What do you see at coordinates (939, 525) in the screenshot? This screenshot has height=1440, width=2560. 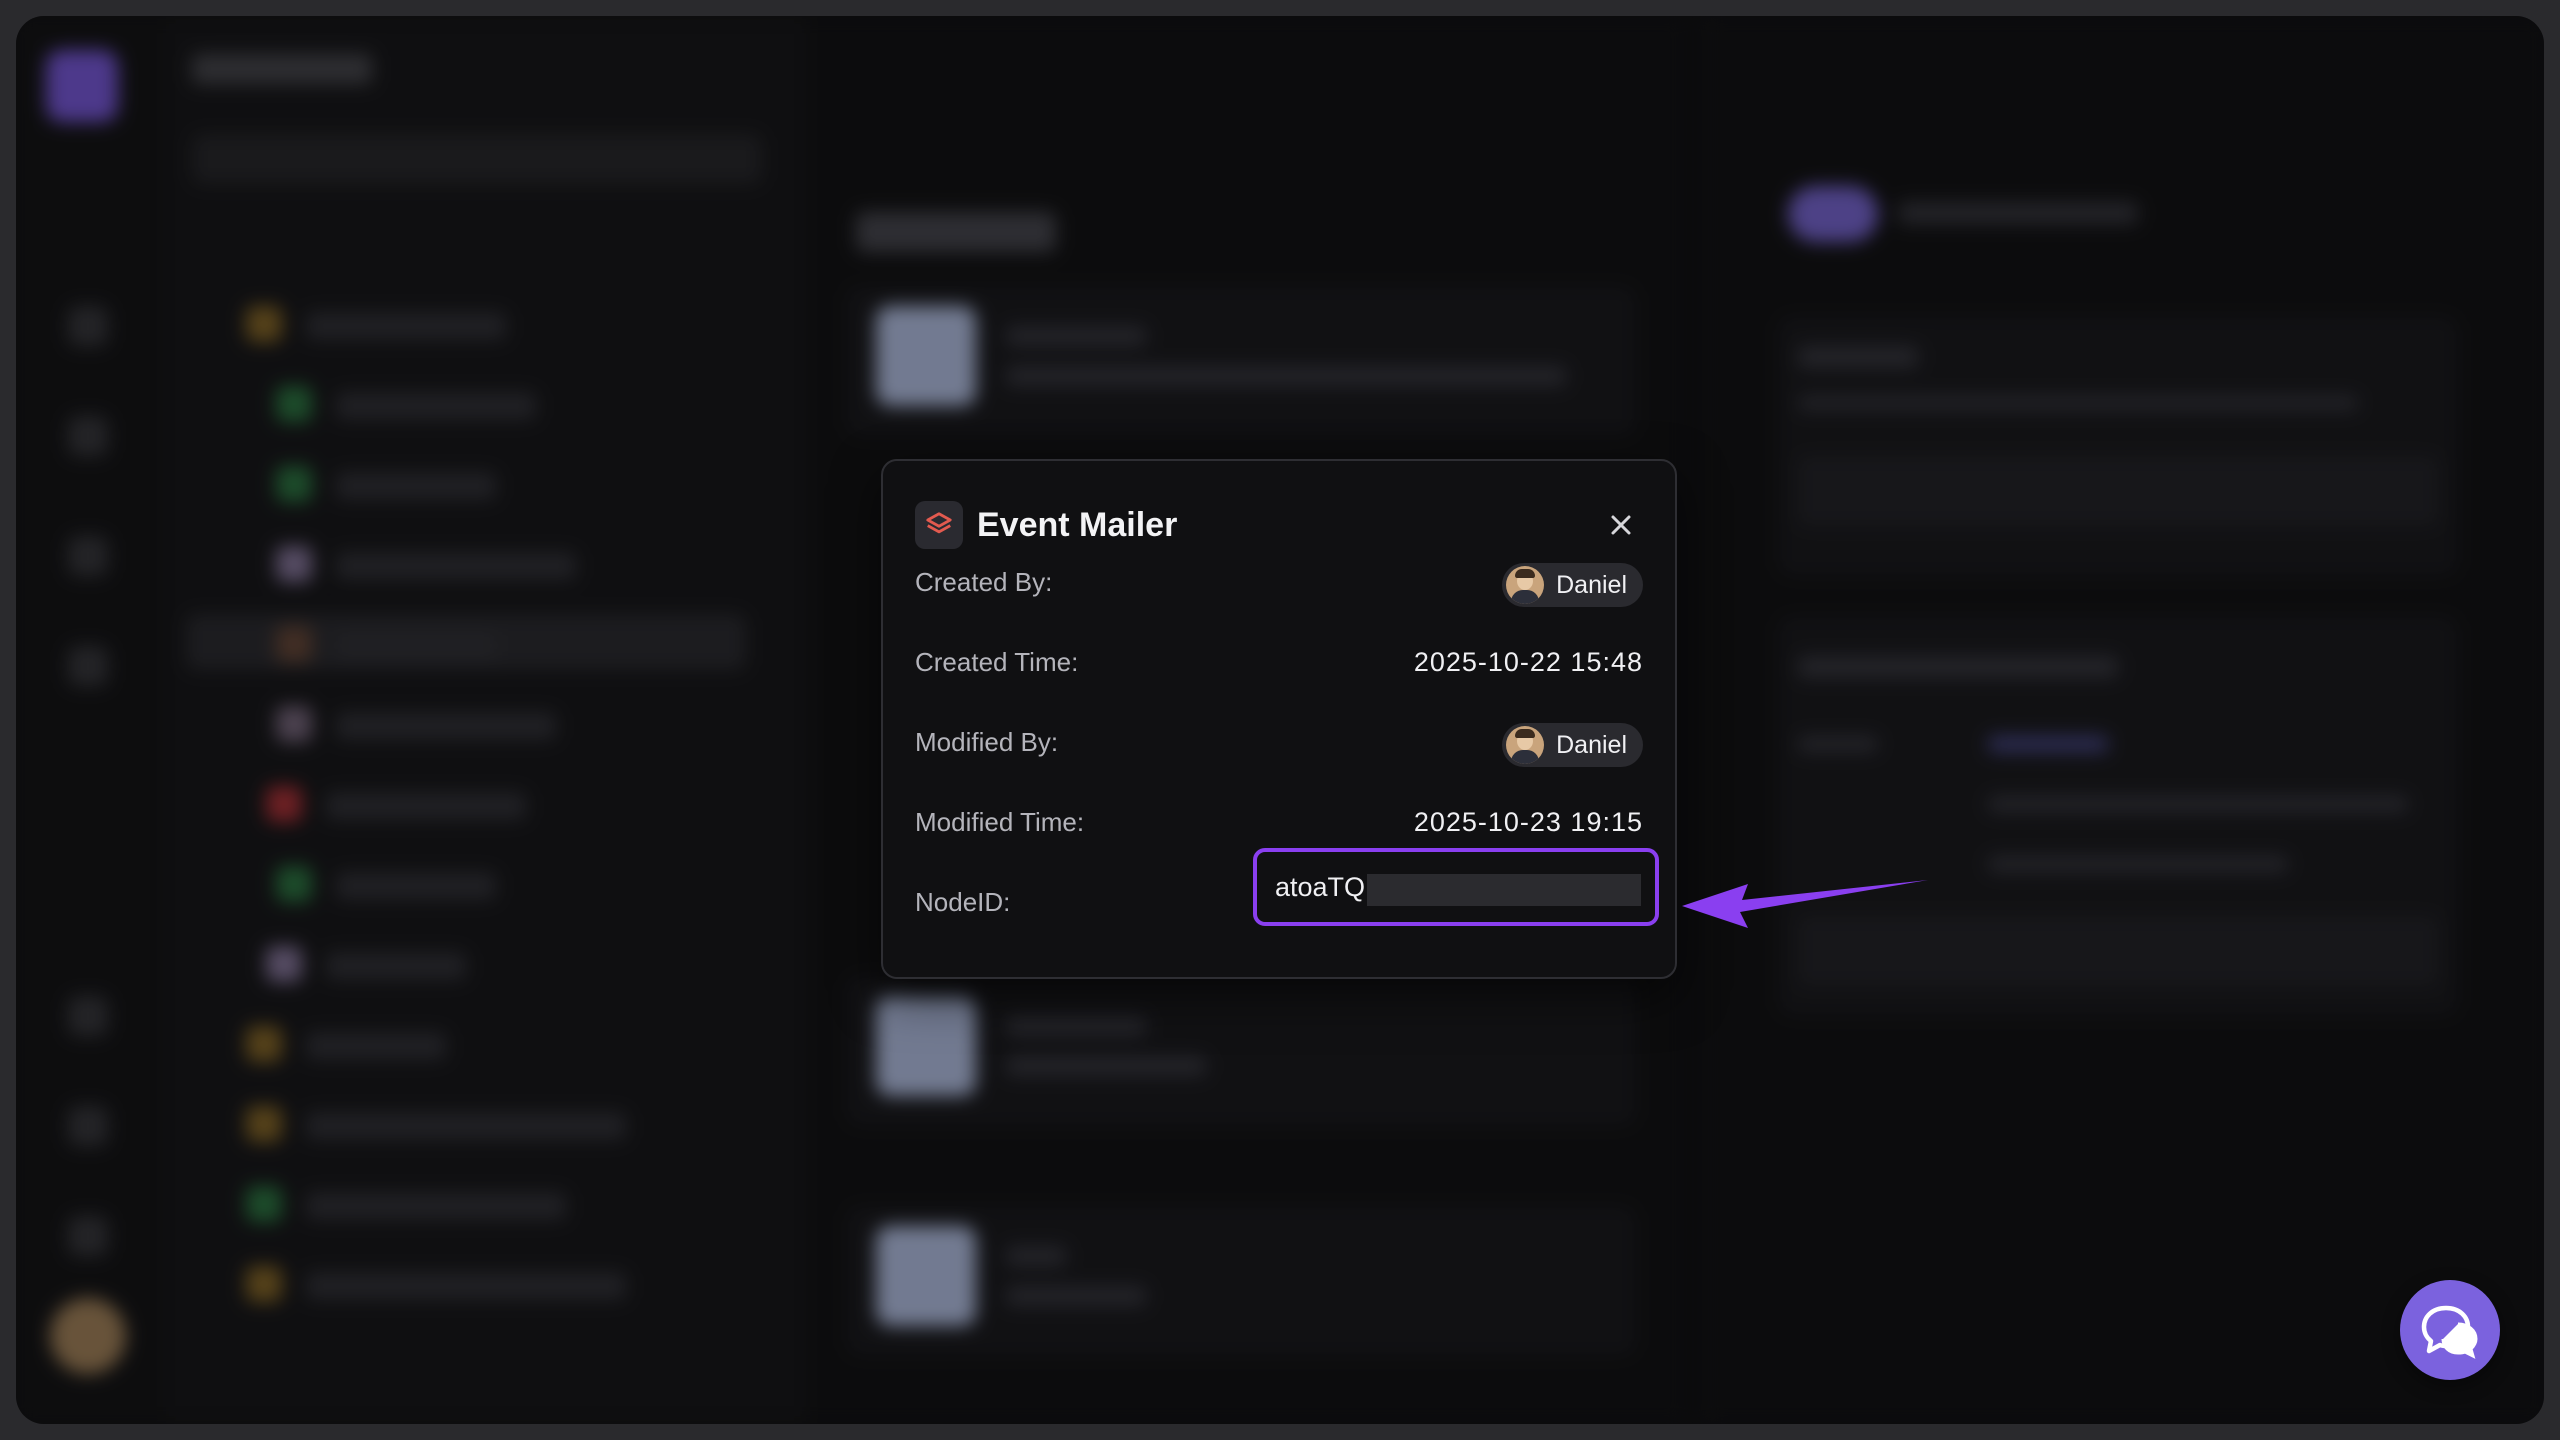 I see `stack-layers-icon` at bounding box center [939, 525].